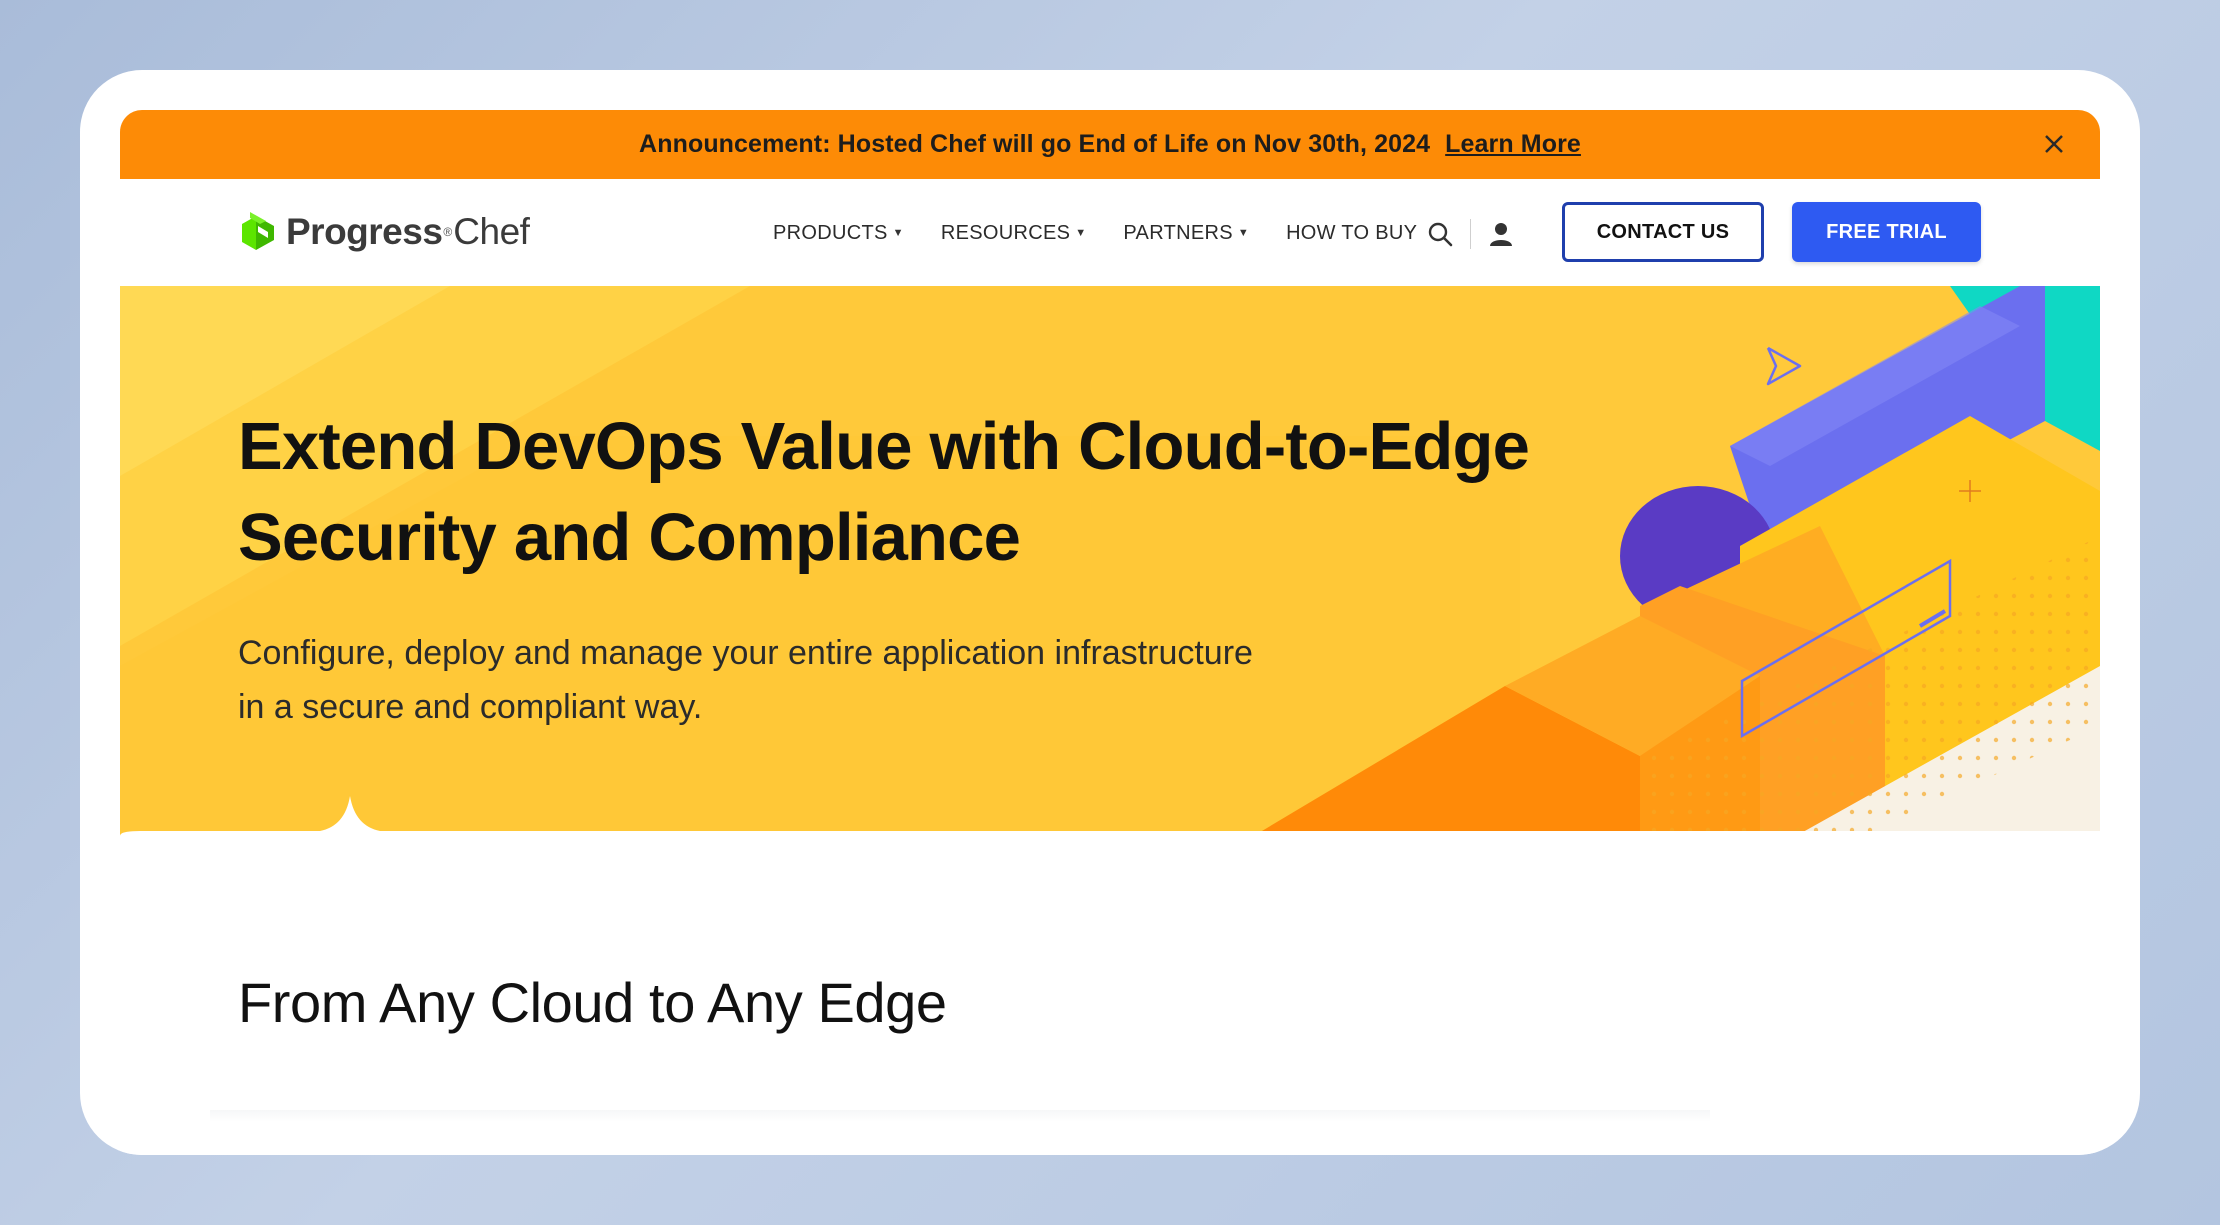 This screenshot has height=1225, width=2220. I want to click on search-icon, so click(1440, 234).